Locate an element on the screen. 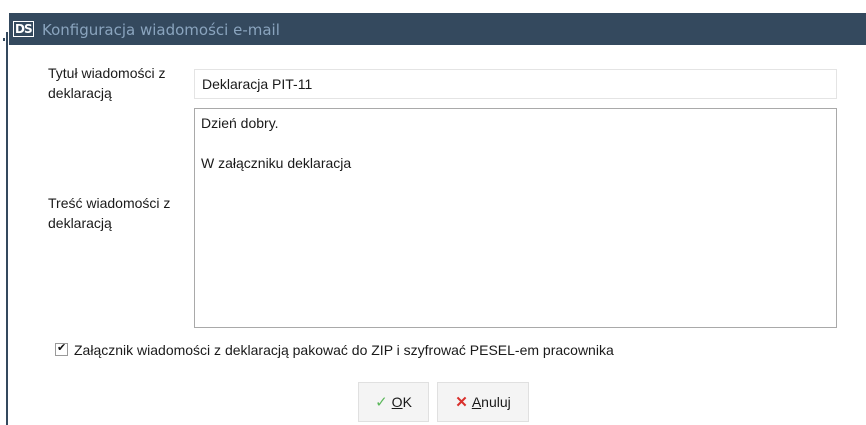  app-logo-text: DS is located at coordinates (23, 29).